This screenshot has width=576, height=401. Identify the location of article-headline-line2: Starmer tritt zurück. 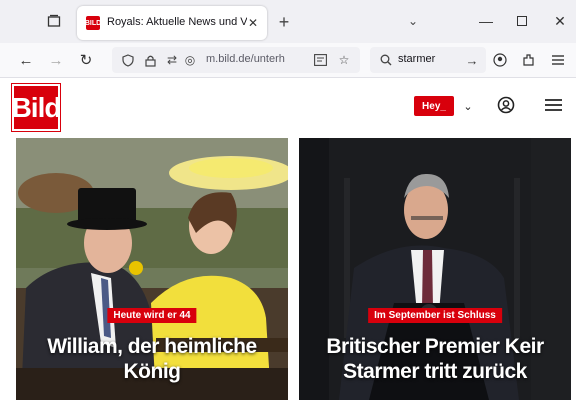
(435, 371).